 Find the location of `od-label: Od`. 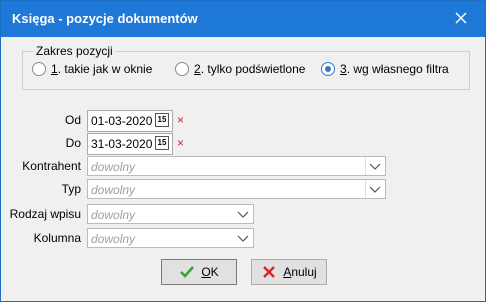

od-label: Od is located at coordinates (72, 120).